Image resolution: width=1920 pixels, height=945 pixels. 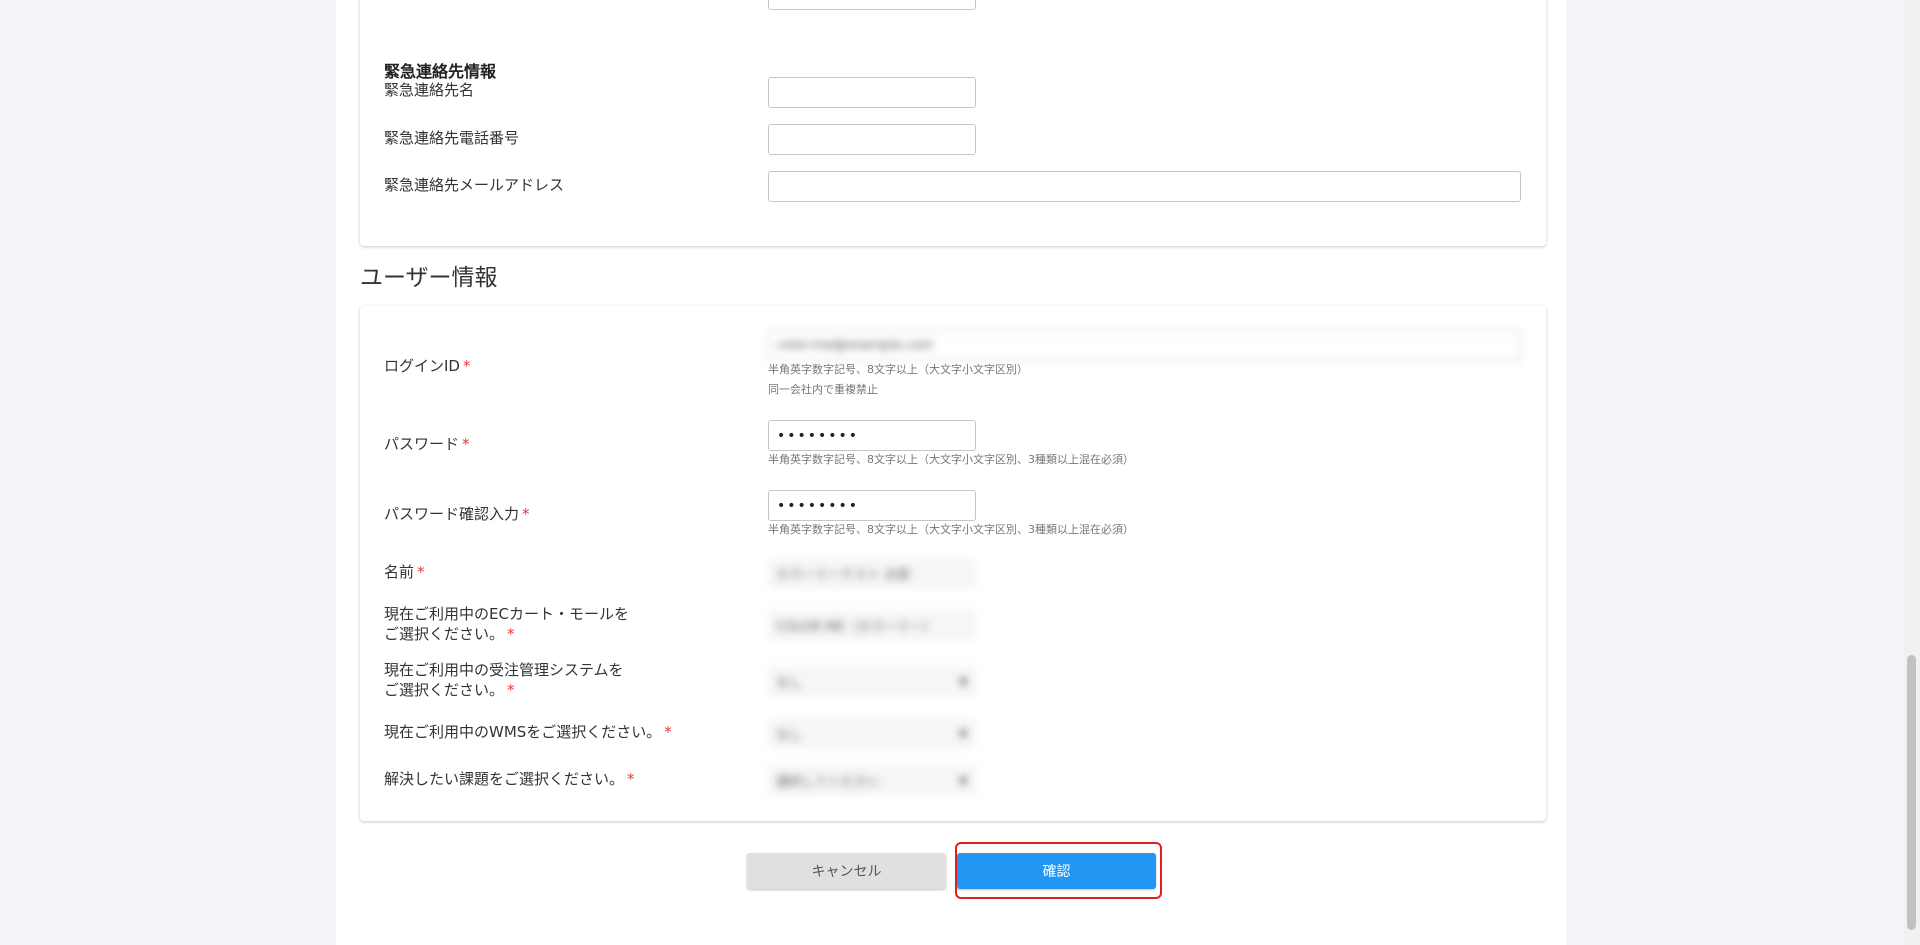 What do you see at coordinates (951, 459) in the screenshot?
I see `password-hint: 半角英字数字記号、8文字以上（大文字小文字区別、3種類以上混在必須）` at bounding box center [951, 459].